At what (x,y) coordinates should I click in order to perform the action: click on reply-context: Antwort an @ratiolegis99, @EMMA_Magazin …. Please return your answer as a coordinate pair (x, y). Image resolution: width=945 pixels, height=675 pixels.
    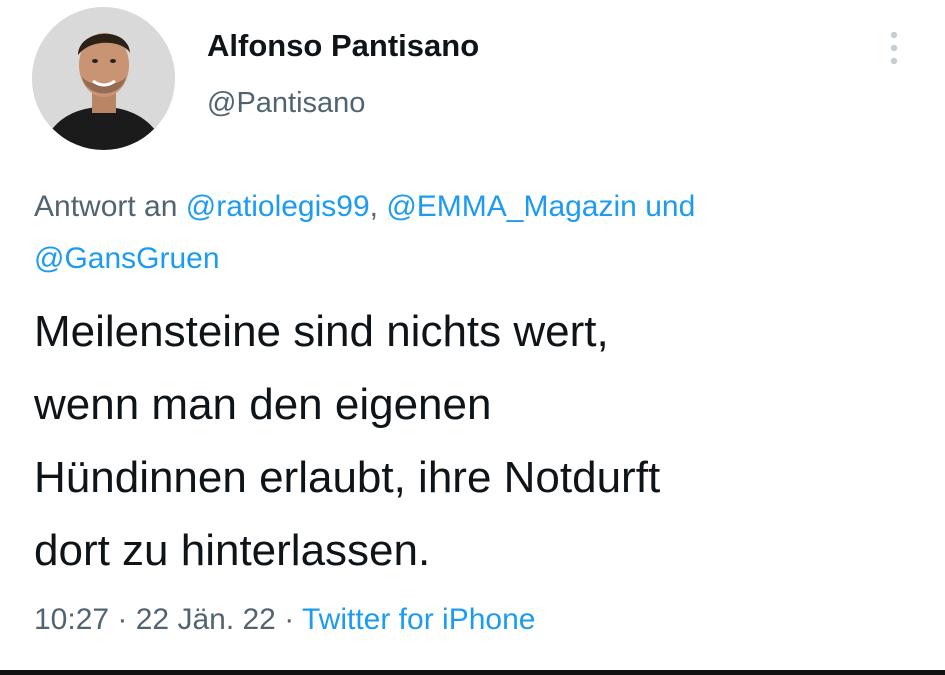
    Looking at the image, I should click on (474, 233).